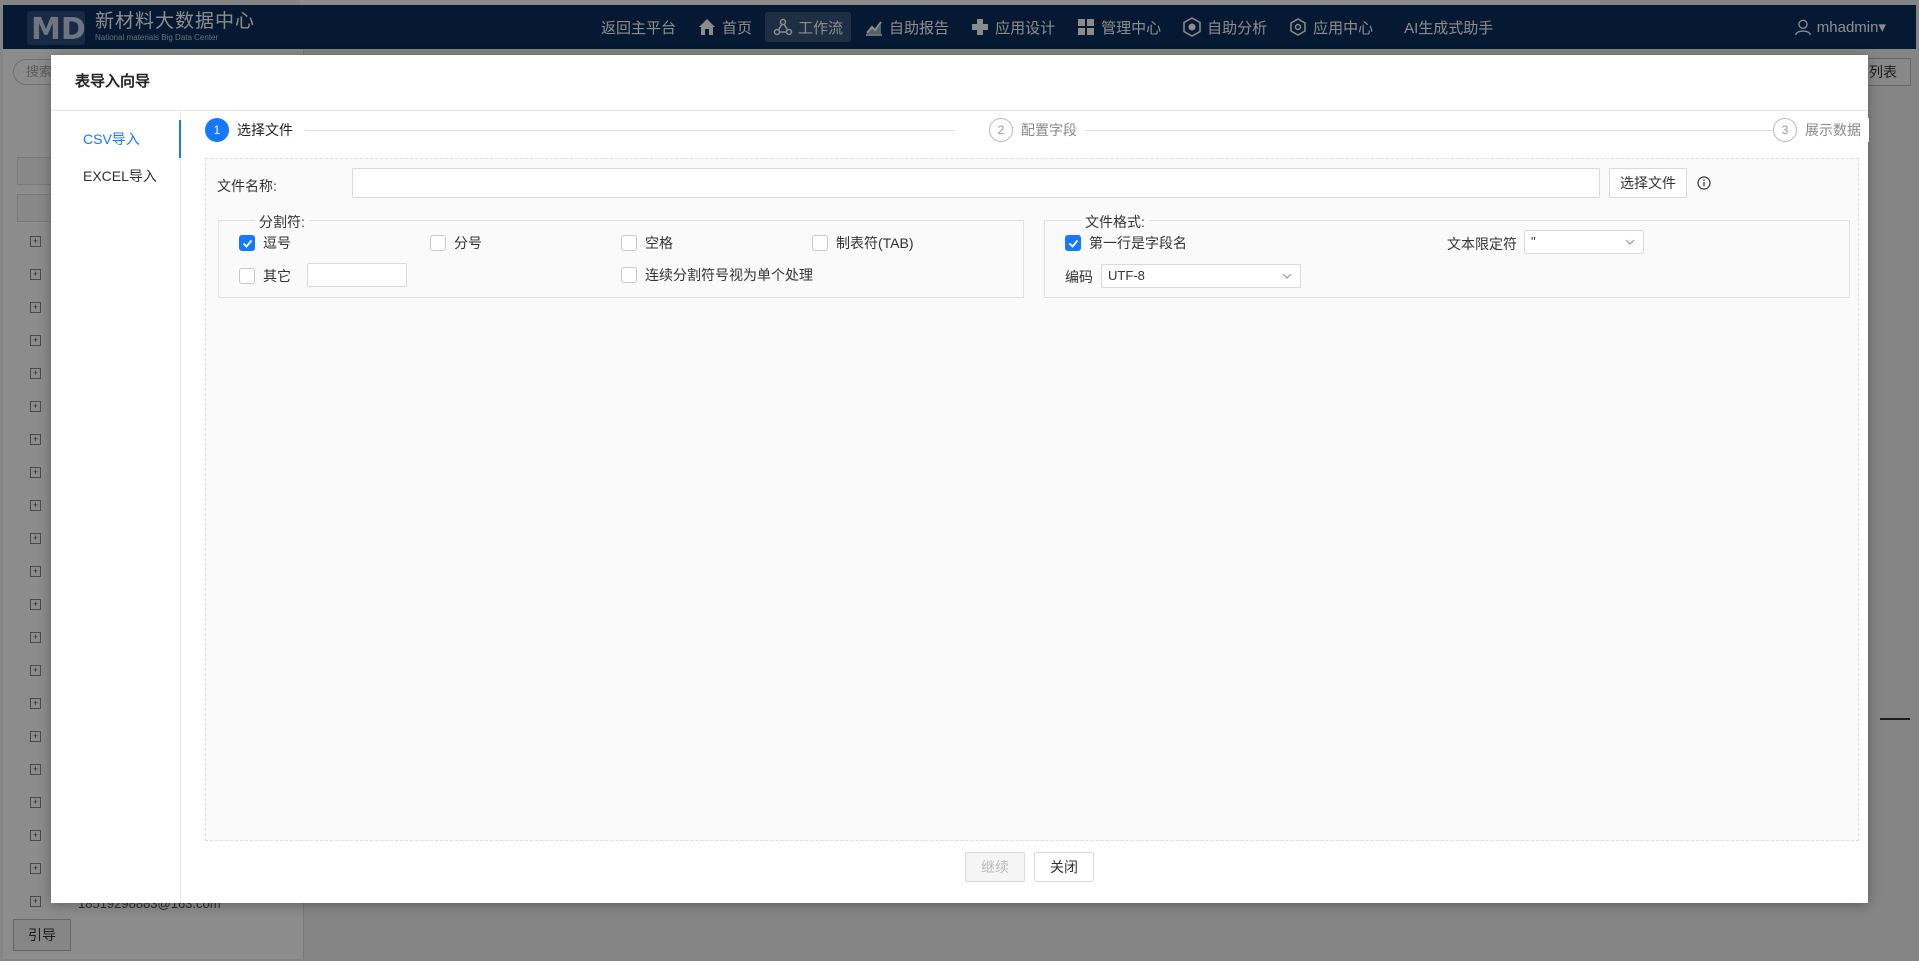 This screenshot has width=1919, height=961. Describe the element at coordinates (621, 255) in the screenshot. I see `delimiter-fieldset: 分割符: 逗号 分号 空格 制表符(TAB) 其它 连续分割符号视为单个处理` at that location.